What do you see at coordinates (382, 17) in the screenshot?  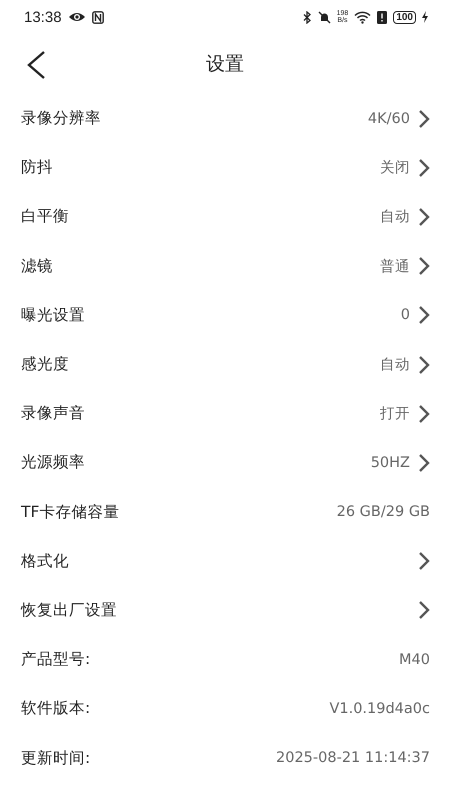 I see `sim-alert-icon` at bounding box center [382, 17].